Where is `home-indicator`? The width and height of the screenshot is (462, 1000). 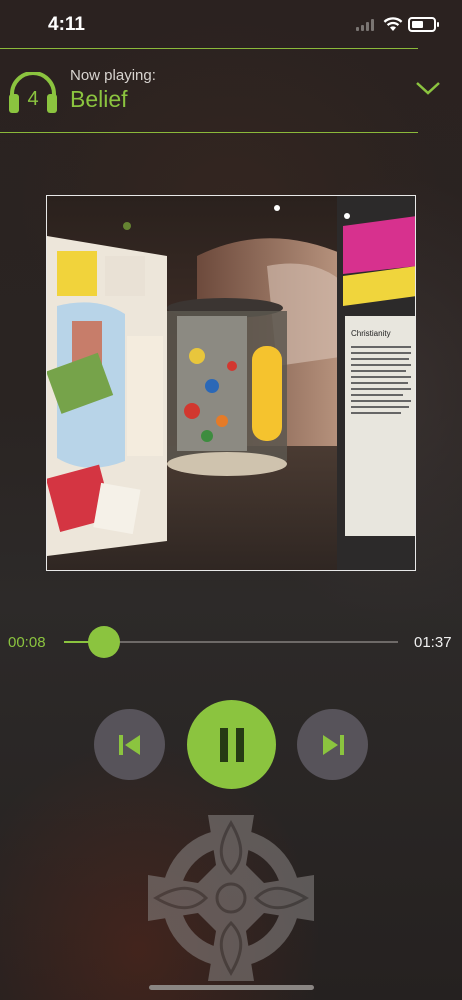
home-indicator is located at coordinates (231, 987).